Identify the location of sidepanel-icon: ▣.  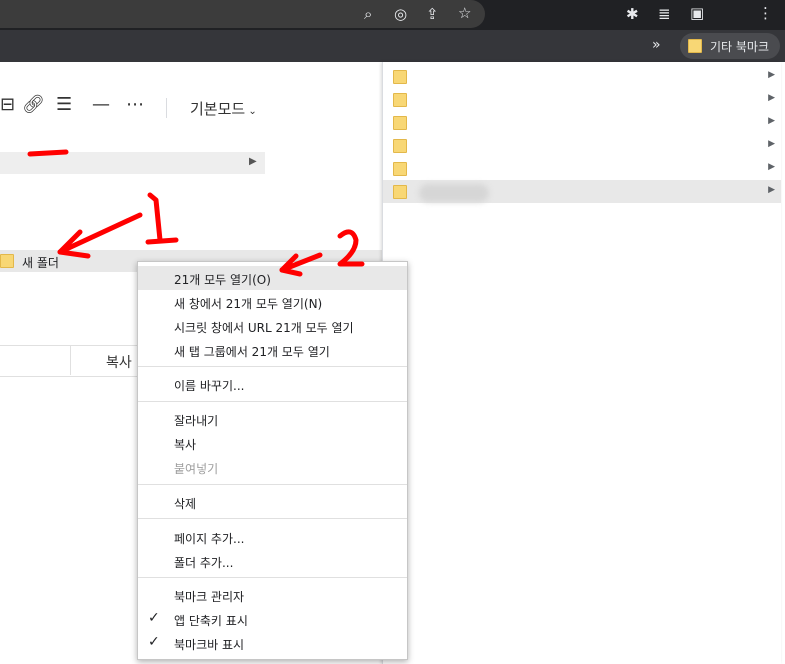
(697, 13).